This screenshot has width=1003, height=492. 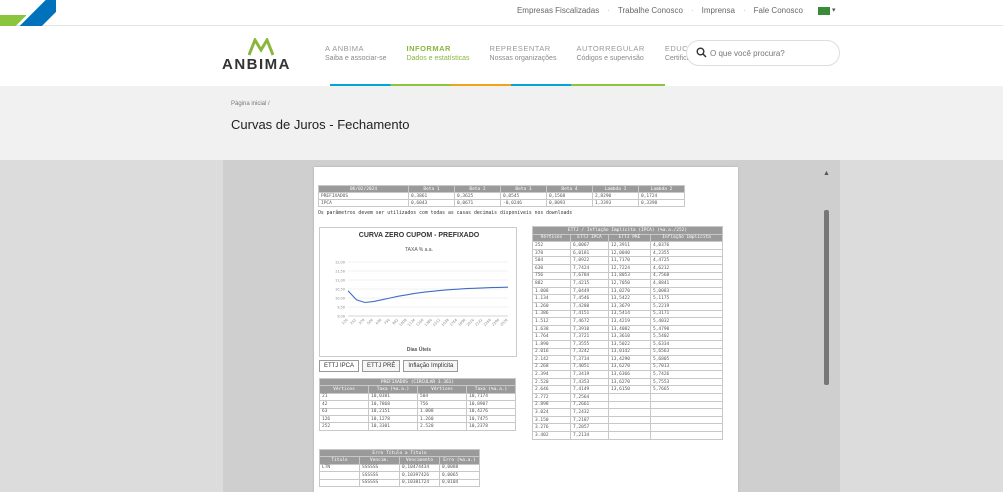 I want to click on table-caption: Erro Título a Título, so click(x=399, y=453).